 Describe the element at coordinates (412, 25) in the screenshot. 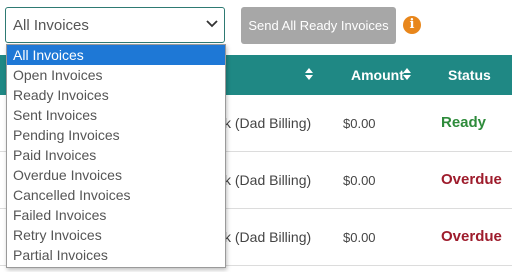

I see `info-icon: i` at that location.